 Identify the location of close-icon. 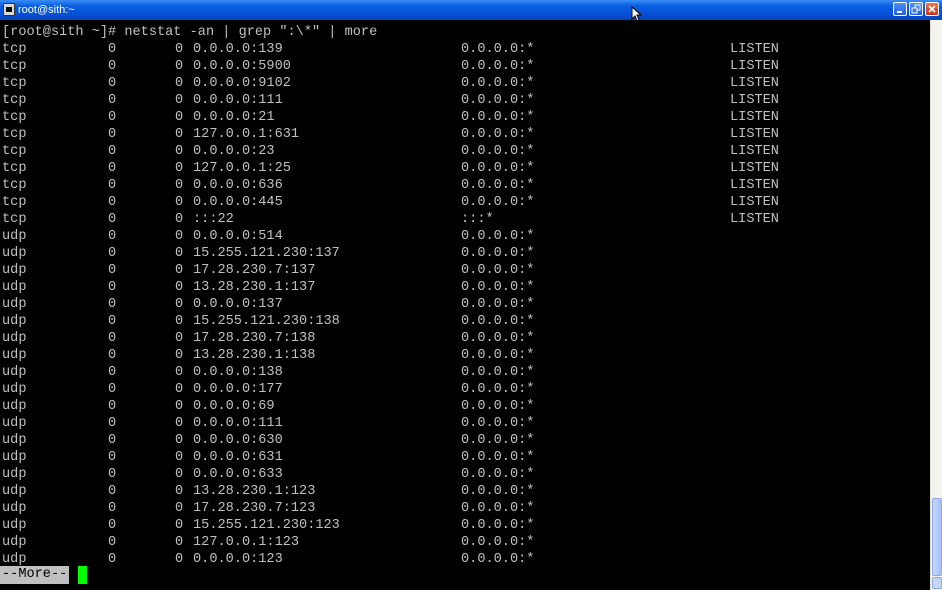
(932, 9).